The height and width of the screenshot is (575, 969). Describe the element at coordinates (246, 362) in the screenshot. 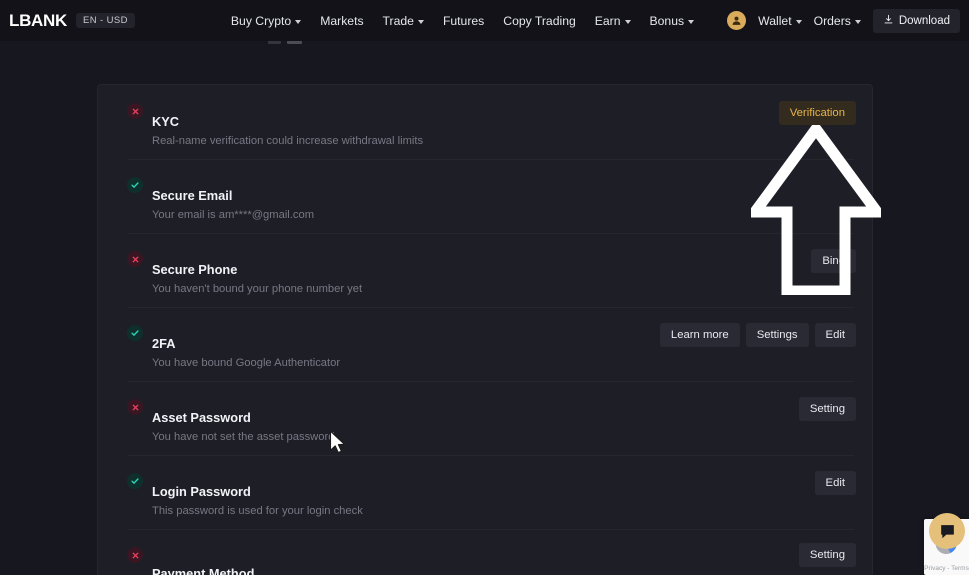

I see `security-row-desc: You have bound Google Authenticator` at that location.